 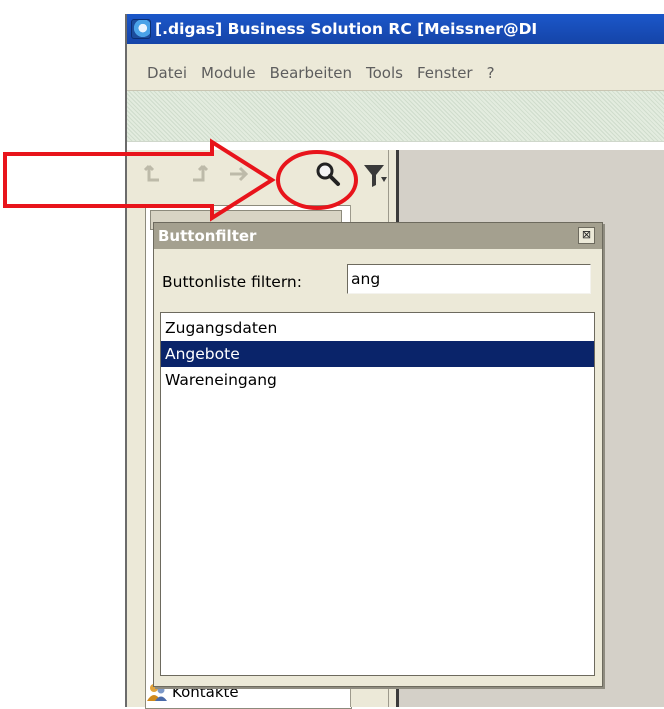 What do you see at coordinates (232, 282) in the screenshot?
I see `filter-label: Buttonliste filtern:` at bounding box center [232, 282].